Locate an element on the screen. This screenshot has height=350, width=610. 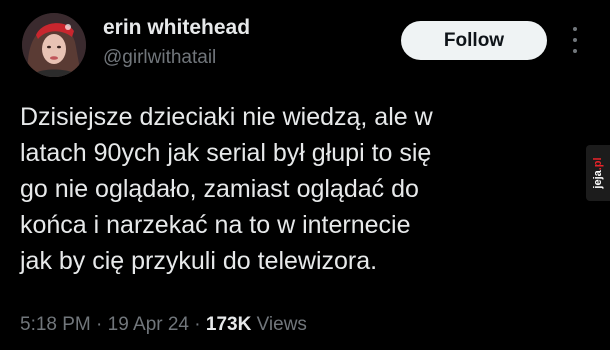
watermark-logo: jeja.pl is located at coordinates (598, 173).